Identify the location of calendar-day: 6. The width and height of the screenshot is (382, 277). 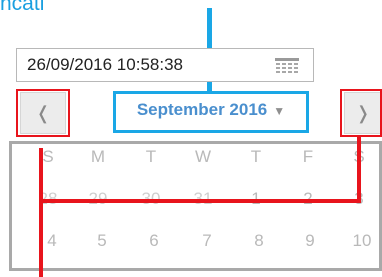
(154, 241).